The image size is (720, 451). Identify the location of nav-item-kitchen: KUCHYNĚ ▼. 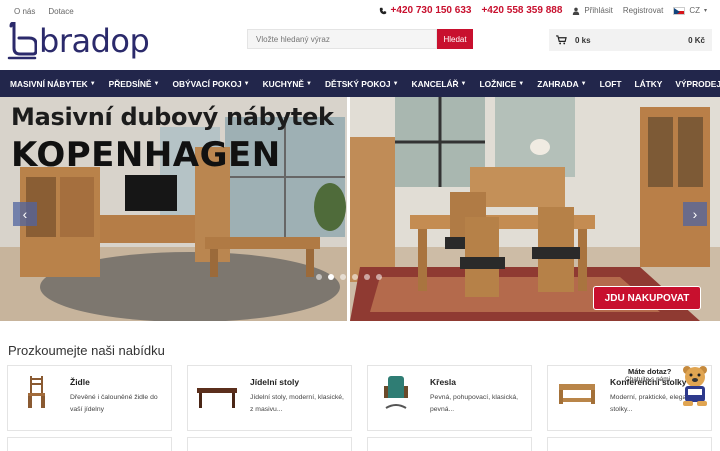
(287, 84).